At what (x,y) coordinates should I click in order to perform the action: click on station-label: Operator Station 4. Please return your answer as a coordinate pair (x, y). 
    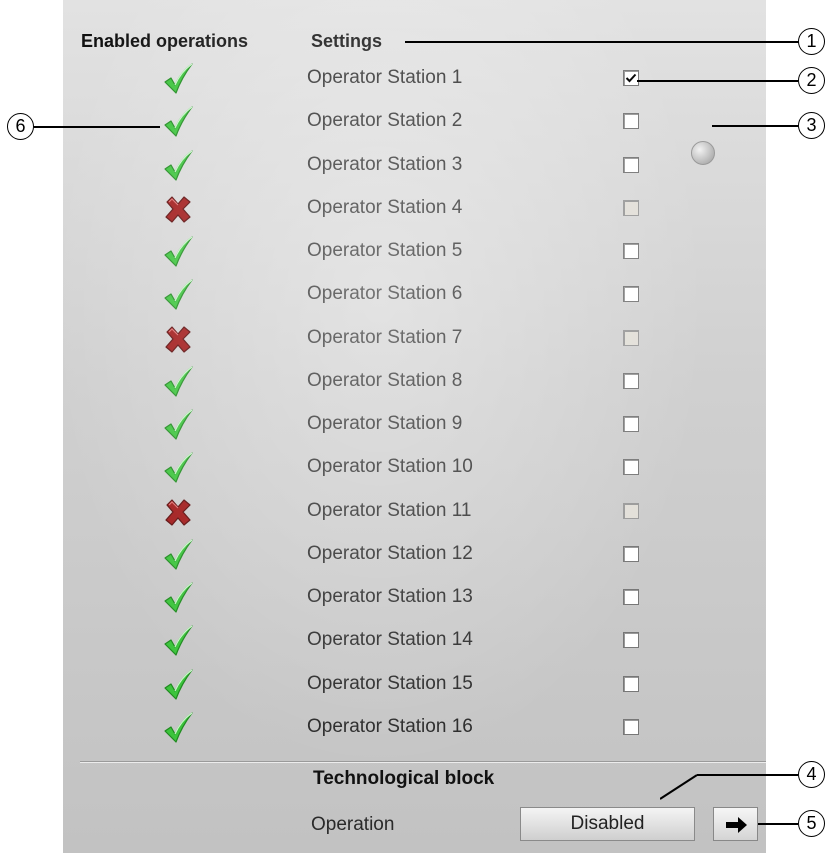
    Looking at the image, I should click on (385, 207).